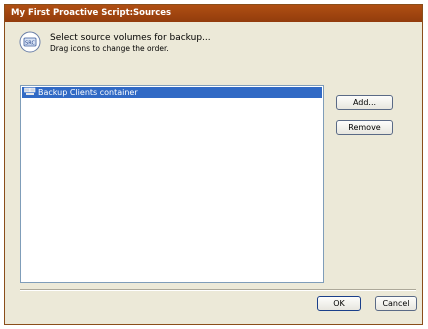 This screenshot has height=329, width=428. I want to click on sources-icon: SRC, so click(30, 42).